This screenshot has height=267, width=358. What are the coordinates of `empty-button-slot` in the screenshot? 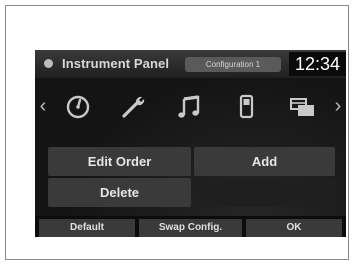 It's located at (264, 192).